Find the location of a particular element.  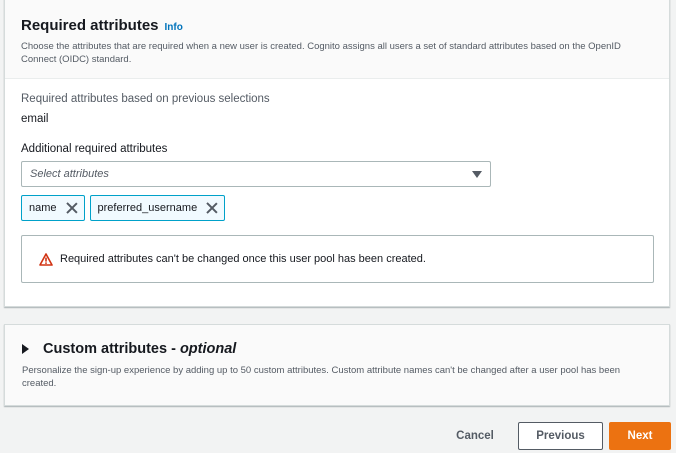

optional-label: optional is located at coordinates (208, 349).